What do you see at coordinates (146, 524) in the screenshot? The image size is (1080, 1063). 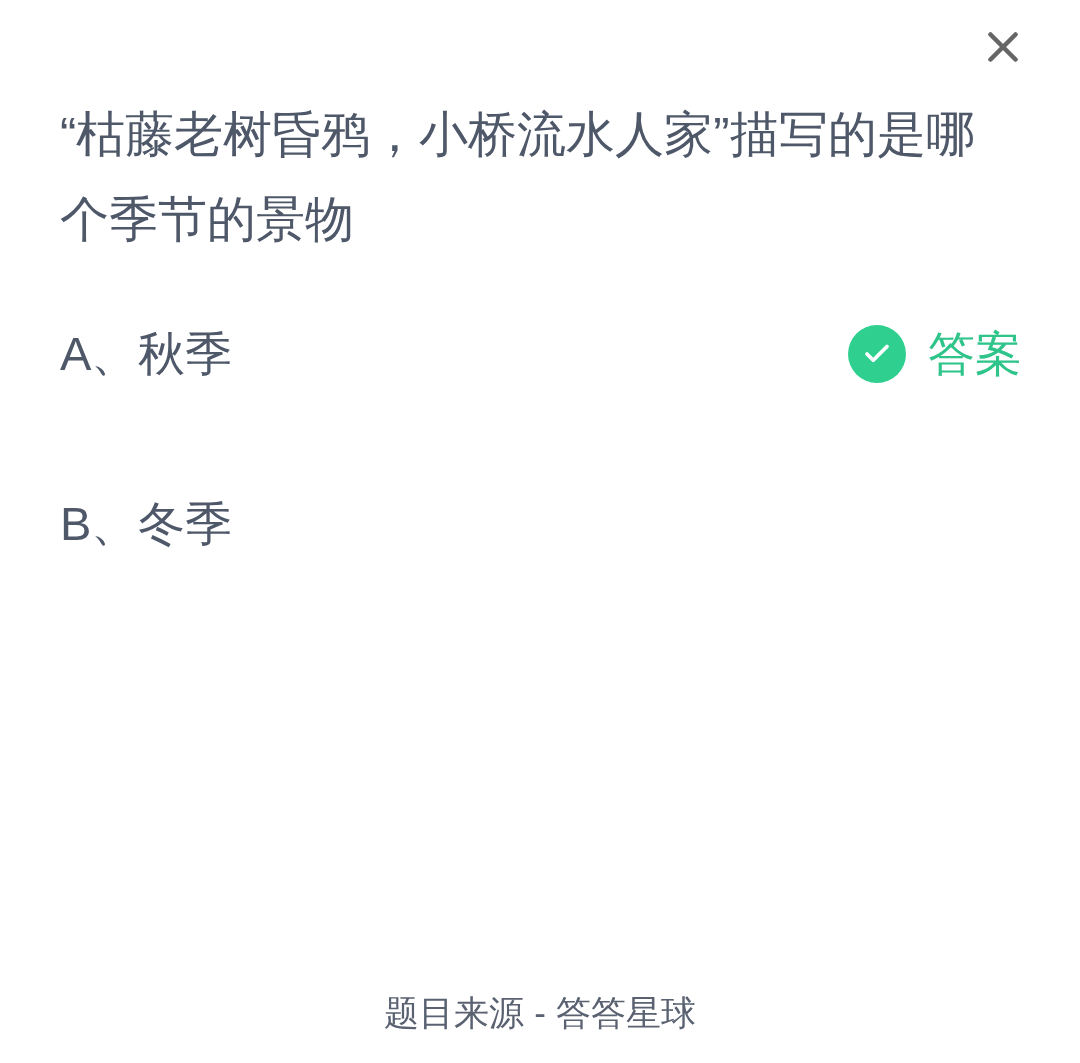 I see `answer-option: B、冬季` at bounding box center [146, 524].